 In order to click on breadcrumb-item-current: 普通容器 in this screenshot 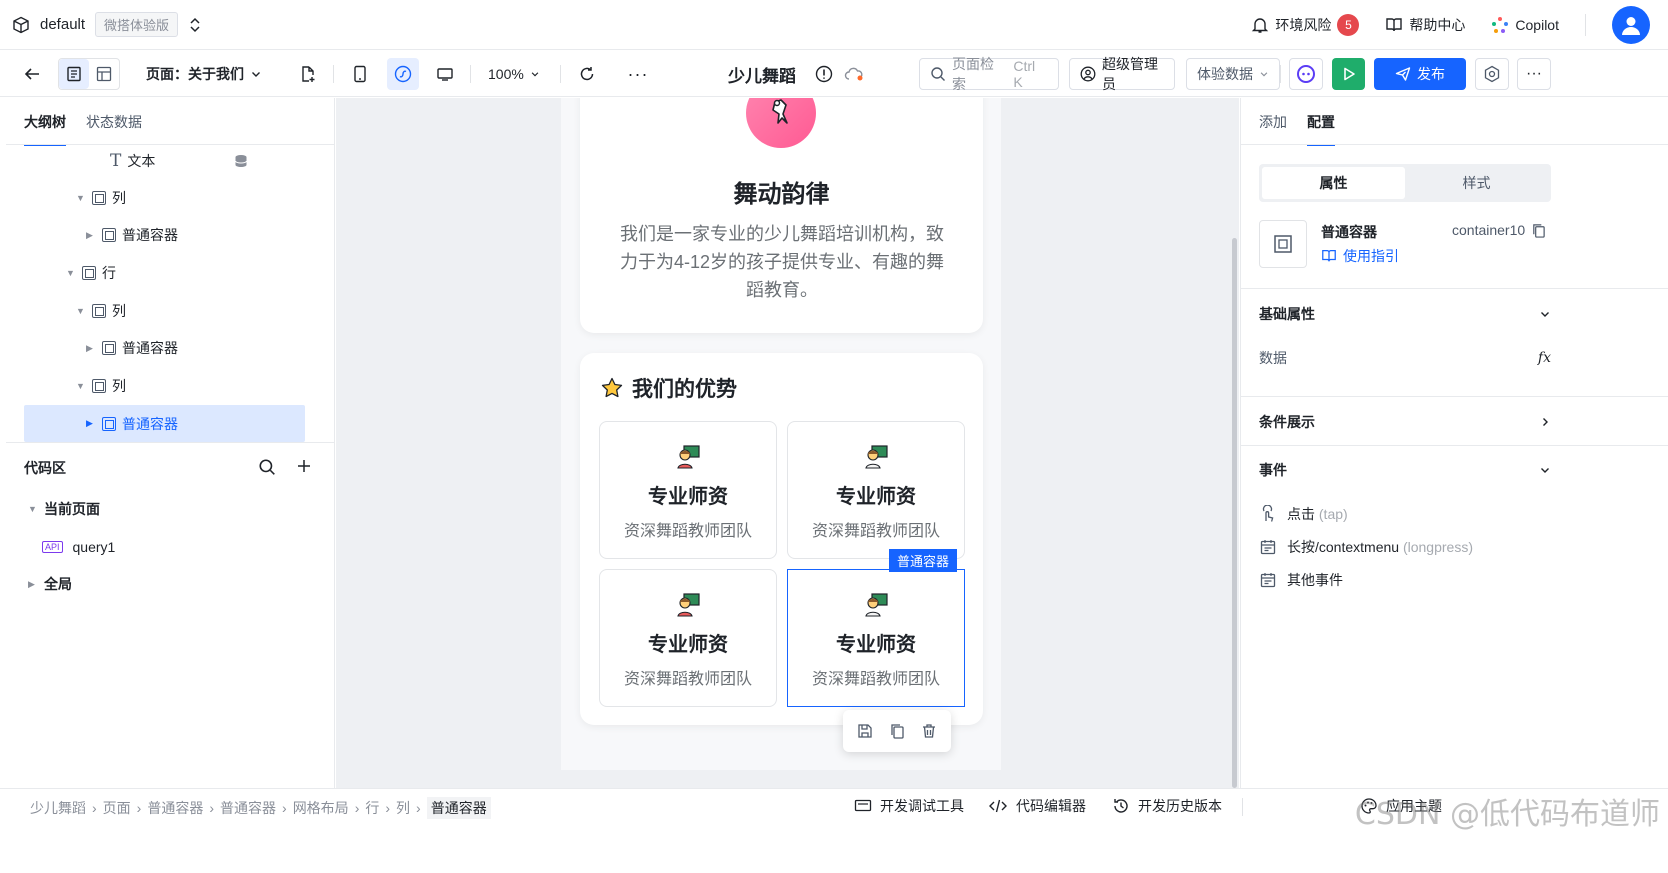, I will do `click(458, 808)`.